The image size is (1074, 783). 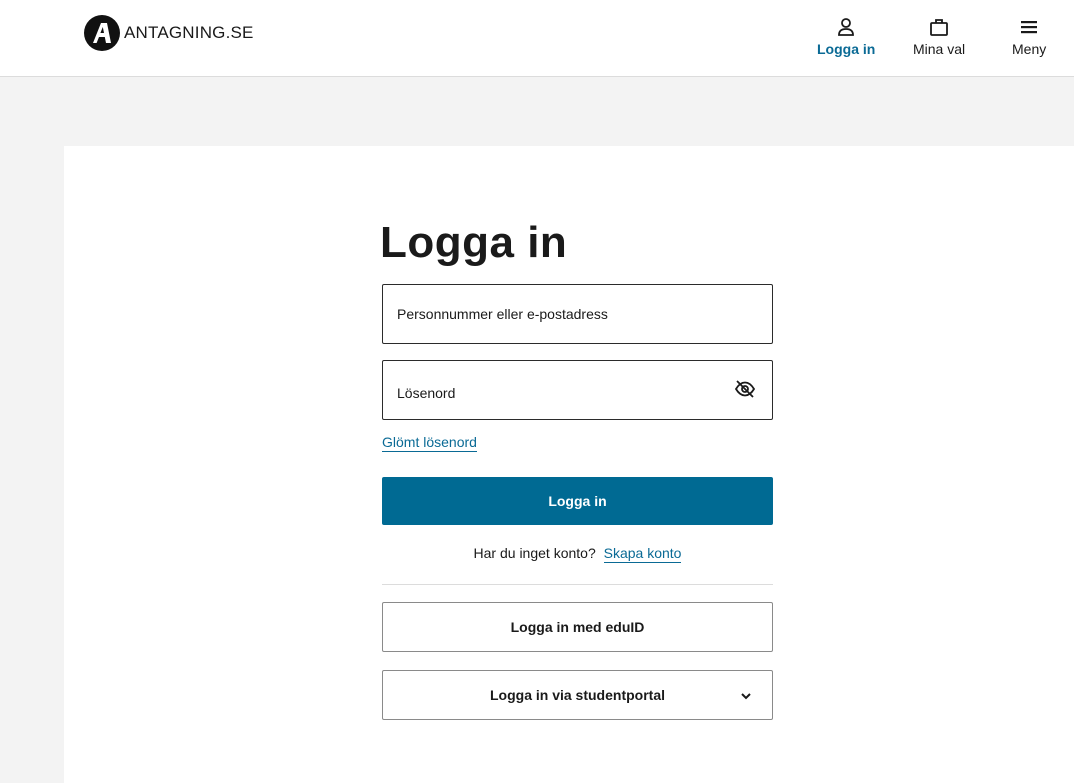 What do you see at coordinates (939, 27) in the screenshot?
I see `briefcase-icon` at bounding box center [939, 27].